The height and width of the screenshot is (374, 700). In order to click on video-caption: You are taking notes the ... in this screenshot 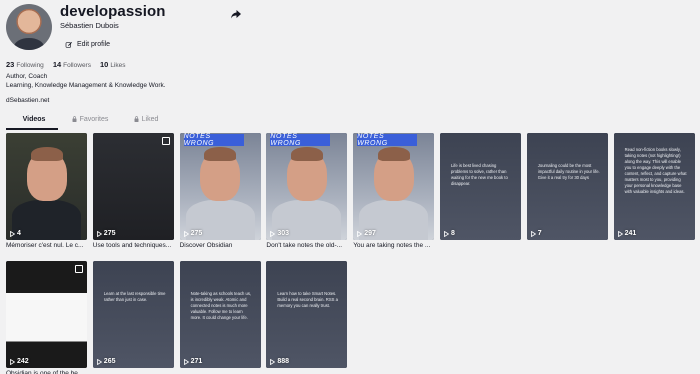, I will do `click(393, 245)`.